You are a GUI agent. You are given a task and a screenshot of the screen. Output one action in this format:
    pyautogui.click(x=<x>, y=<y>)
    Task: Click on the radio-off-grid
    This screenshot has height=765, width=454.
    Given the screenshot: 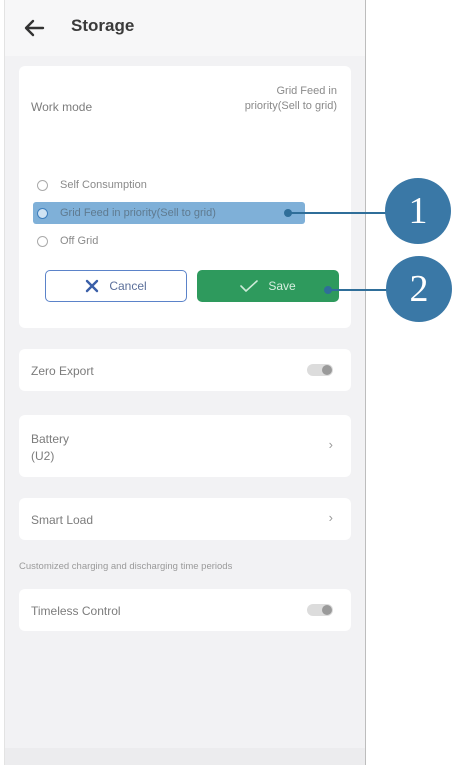 What is the action you would take?
    pyautogui.click(x=42, y=241)
    